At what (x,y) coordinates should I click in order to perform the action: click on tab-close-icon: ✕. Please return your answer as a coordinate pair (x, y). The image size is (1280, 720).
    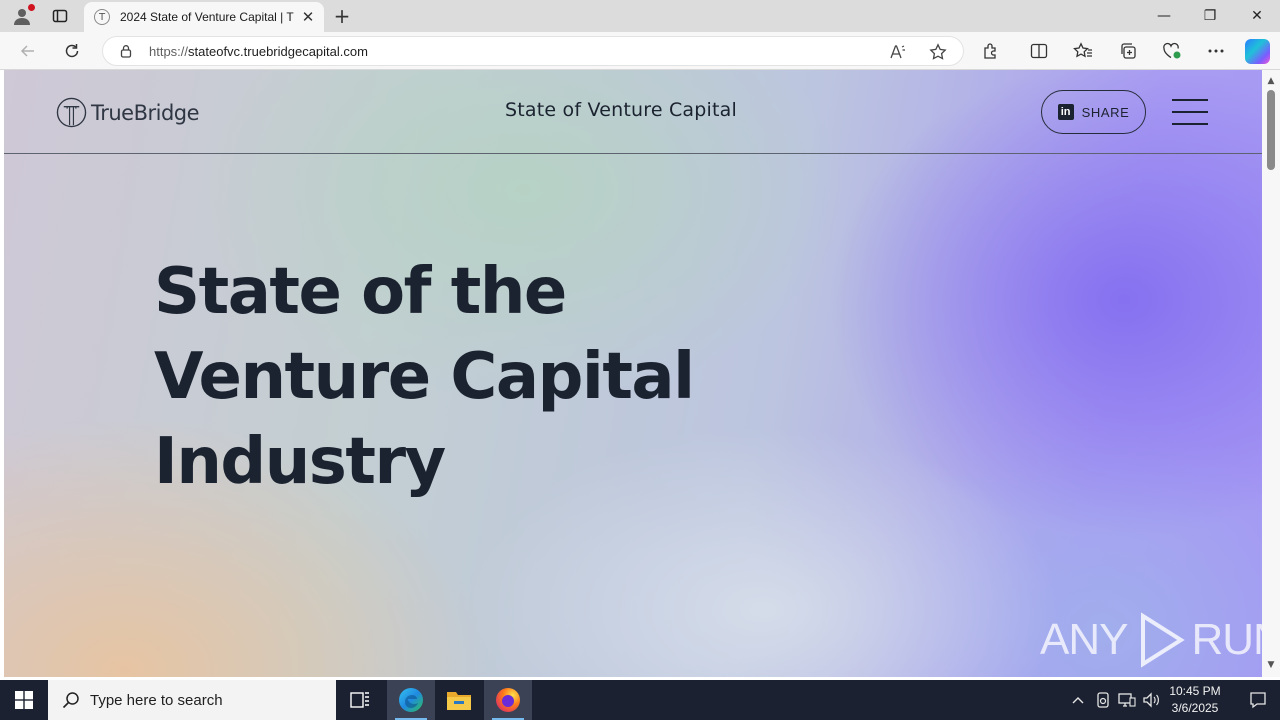
    Looking at the image, I should click on (308, 17).